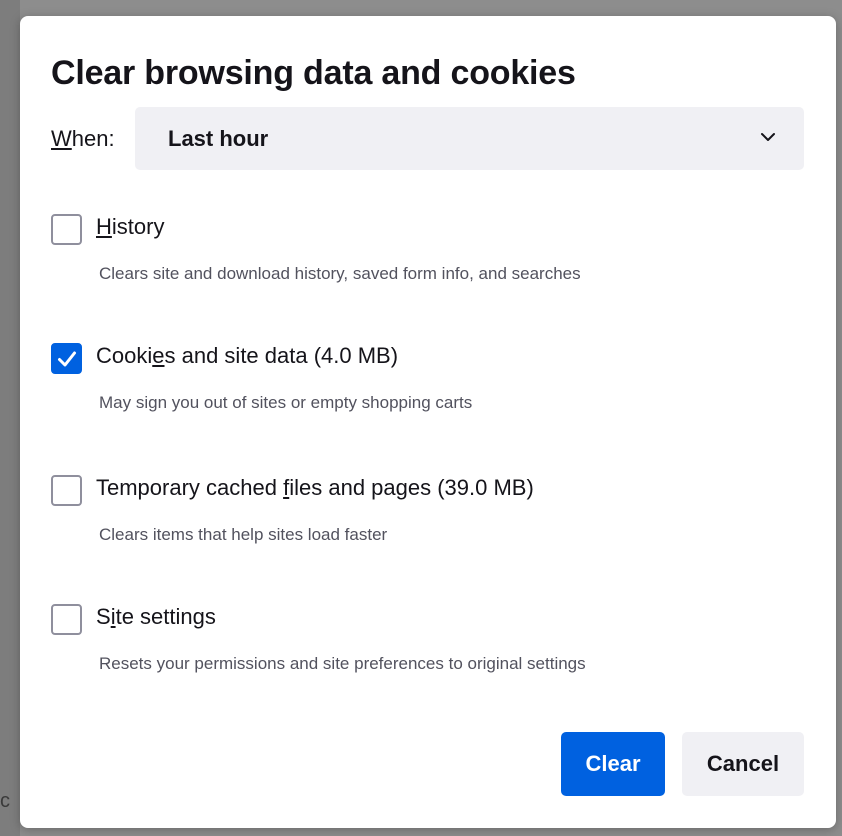 The height and width of the screenshot is (836, 842). Describe the element at coordinates (5, 801) in the screenshot. I see `background-text: c` at that location.